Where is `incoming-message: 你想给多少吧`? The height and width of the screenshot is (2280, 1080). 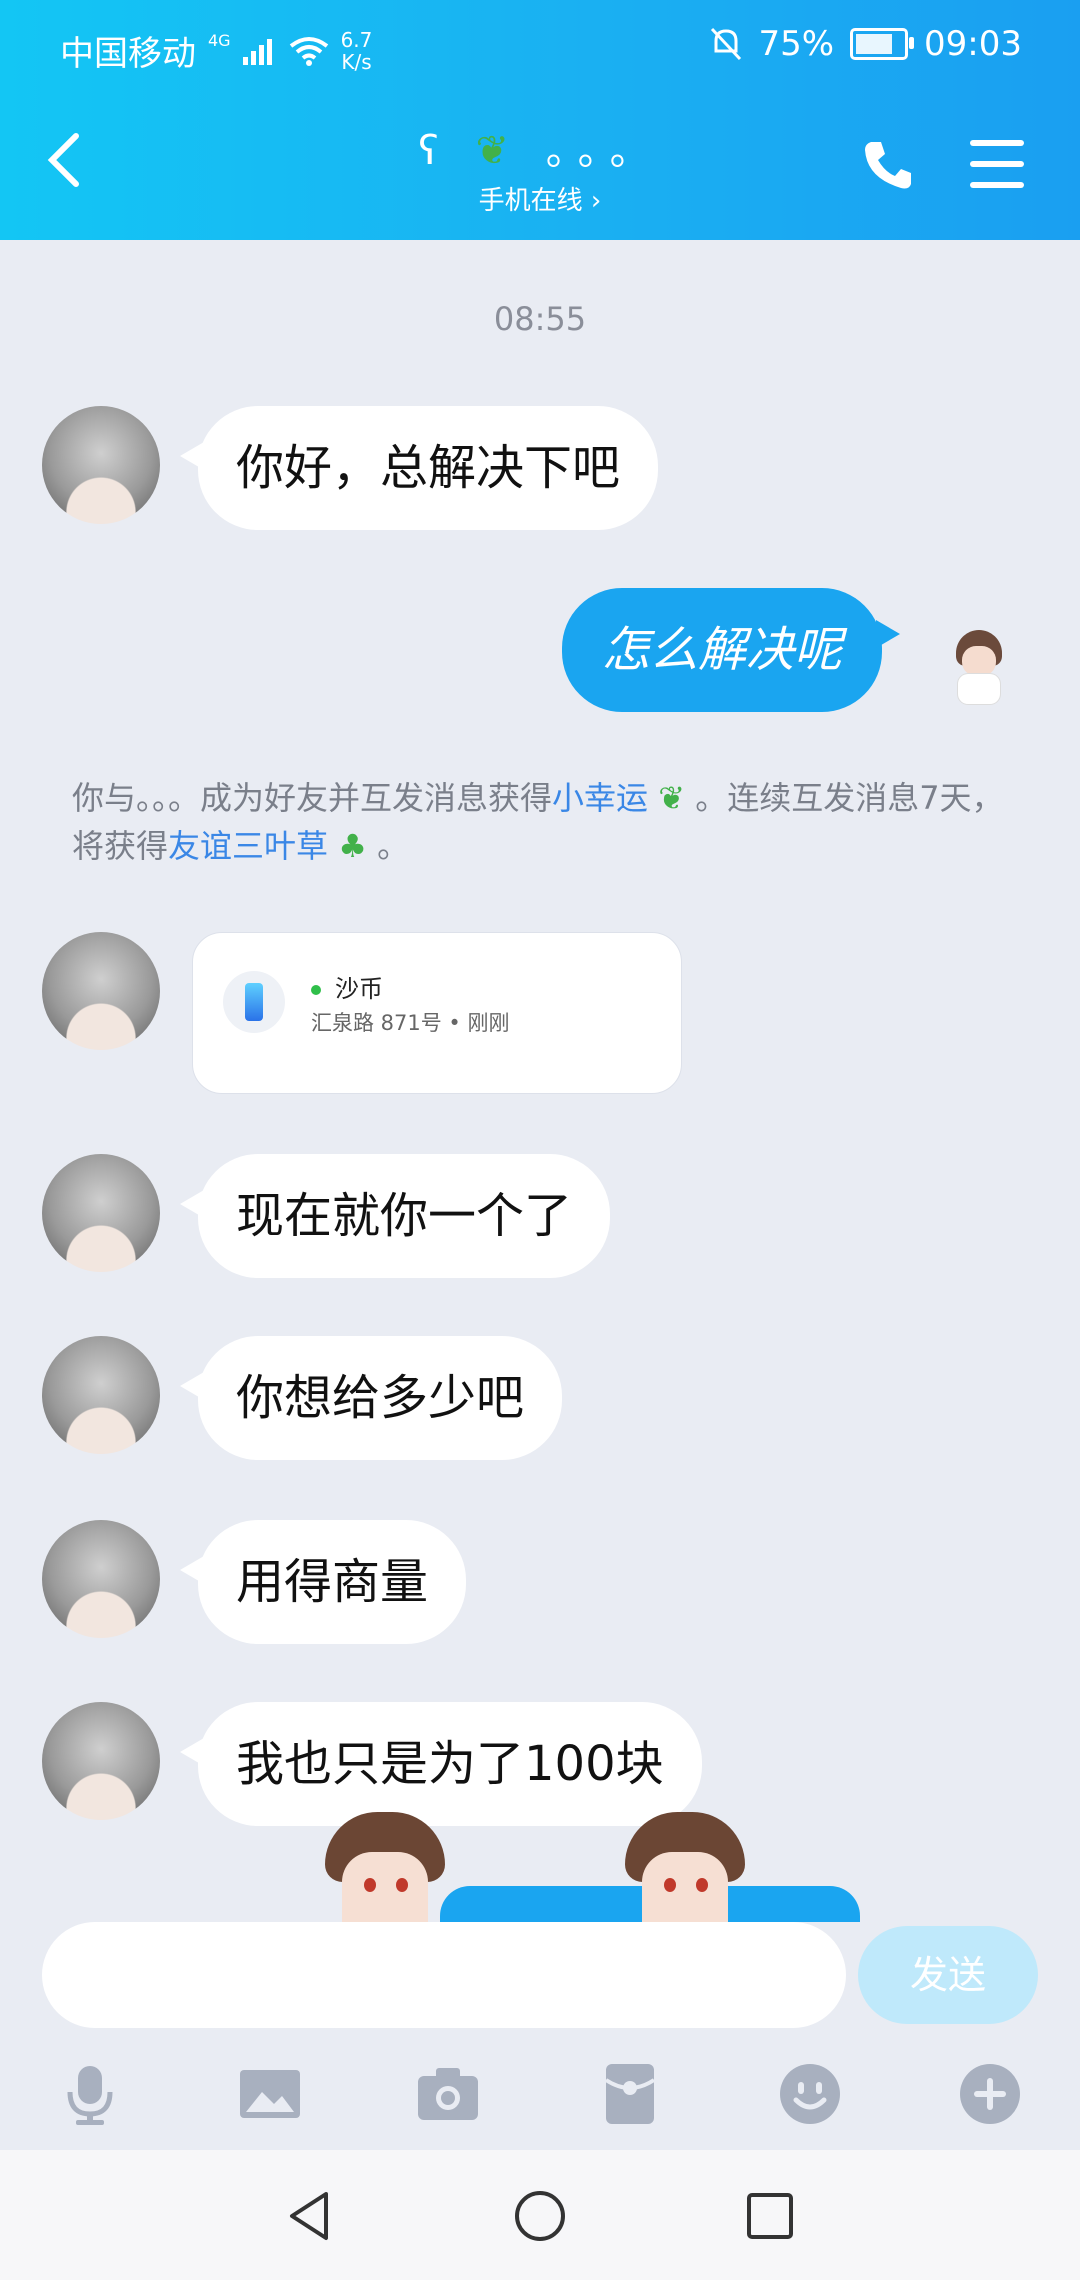 incoming-message: 你想给多少吧 is located at coordinates (371, 1398).